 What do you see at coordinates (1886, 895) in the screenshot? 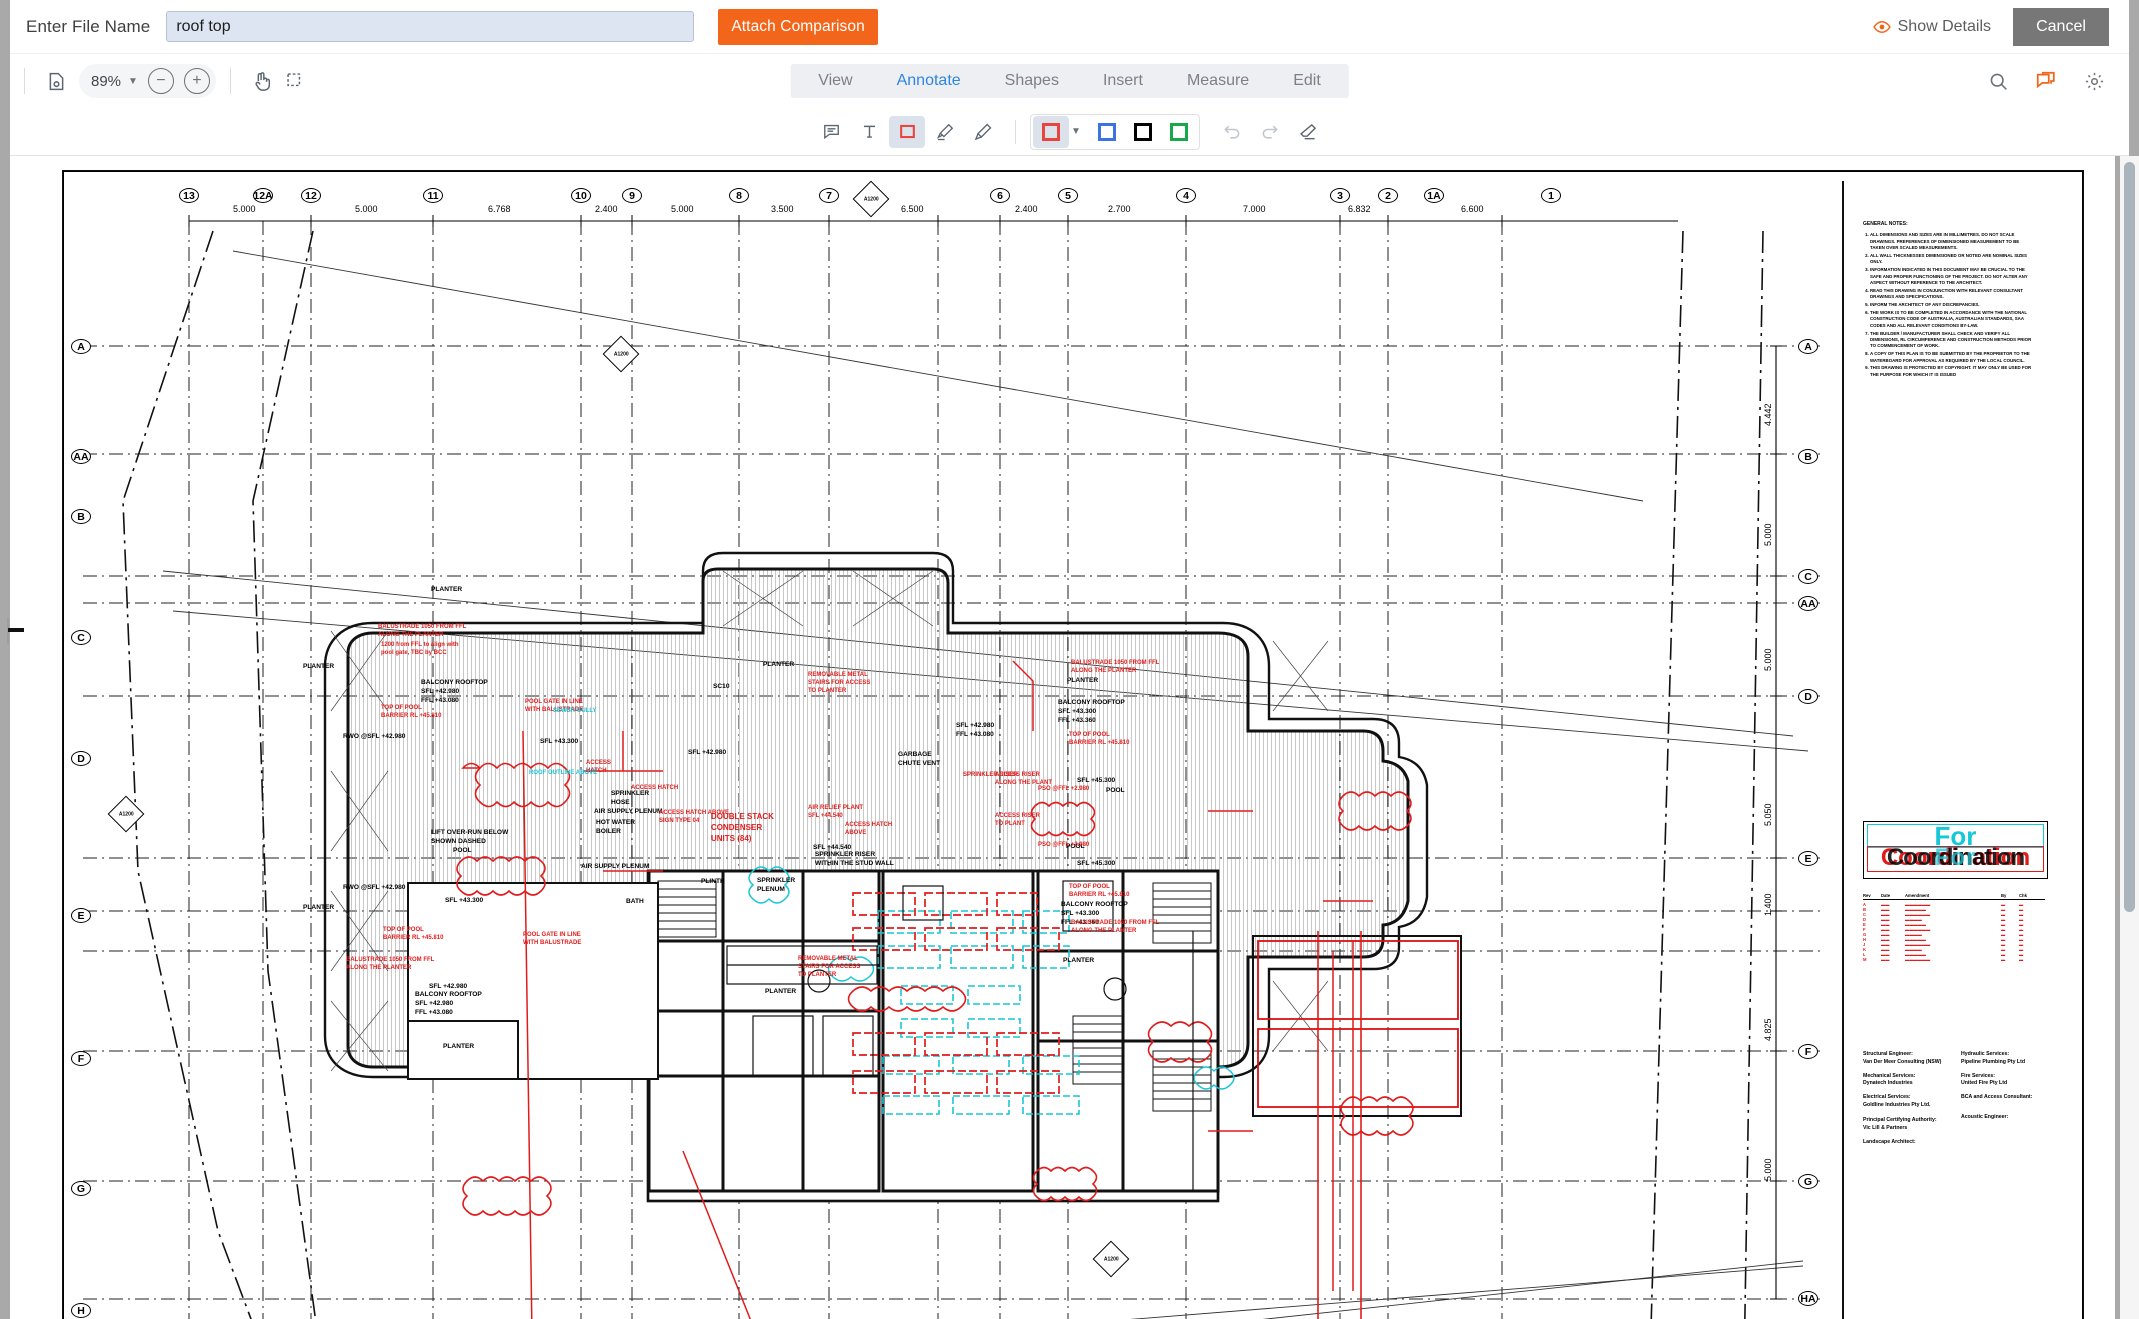
I see `rev-col-date: Date` at bounding box center [1886, 895].